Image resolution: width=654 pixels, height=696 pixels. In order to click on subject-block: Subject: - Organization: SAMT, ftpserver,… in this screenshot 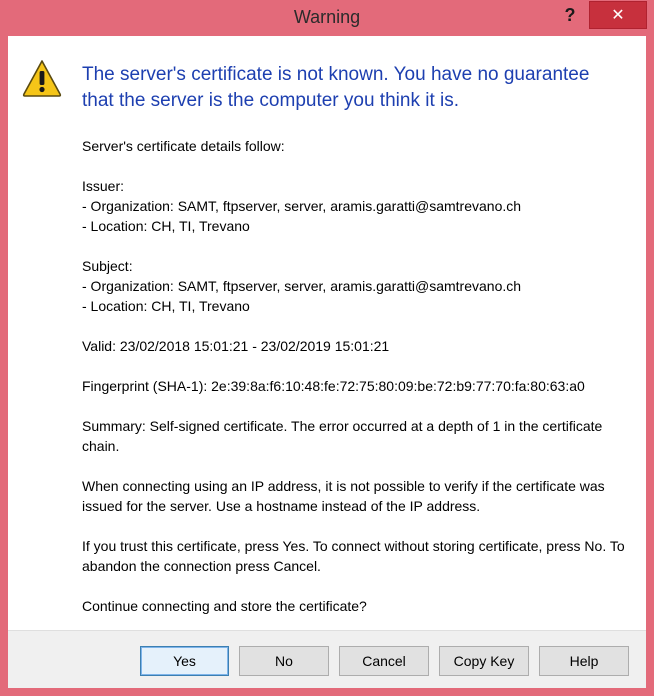, I will do `click(354, 286)`.